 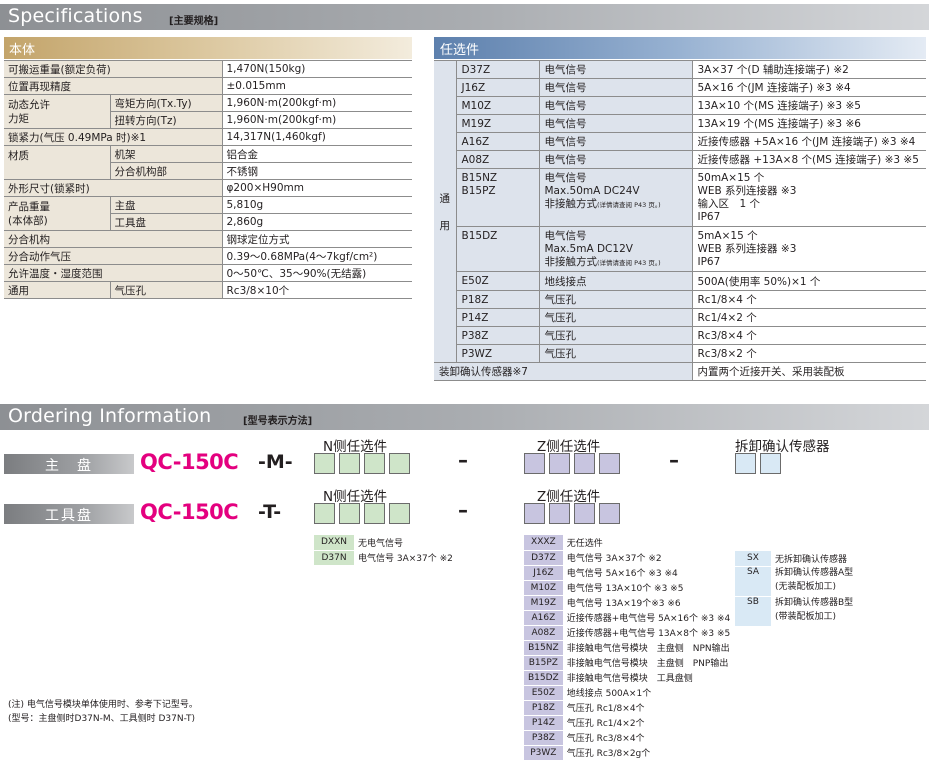 I want to click on option-code: B15NZ B15PZ, so click(x=497, y=197).